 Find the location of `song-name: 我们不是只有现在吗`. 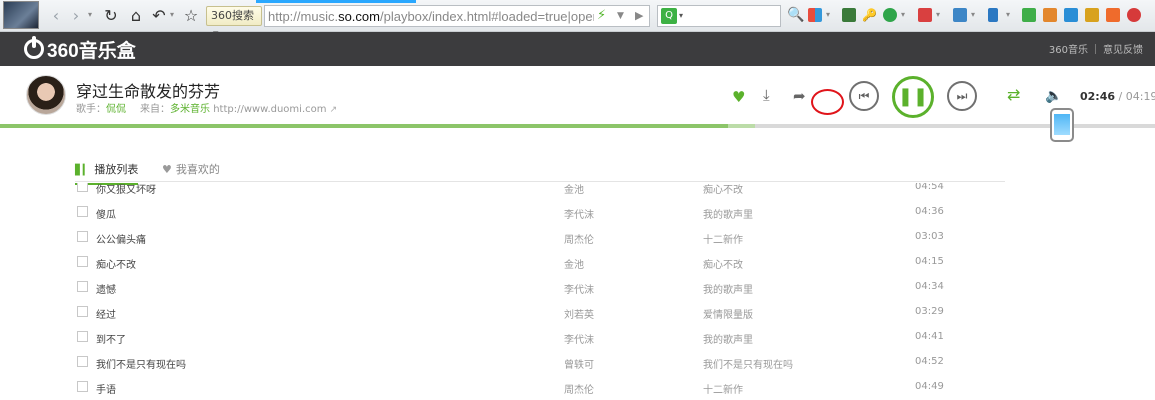

song-name: 我们不是只有现在吗 is located at coordinates (141, 363).